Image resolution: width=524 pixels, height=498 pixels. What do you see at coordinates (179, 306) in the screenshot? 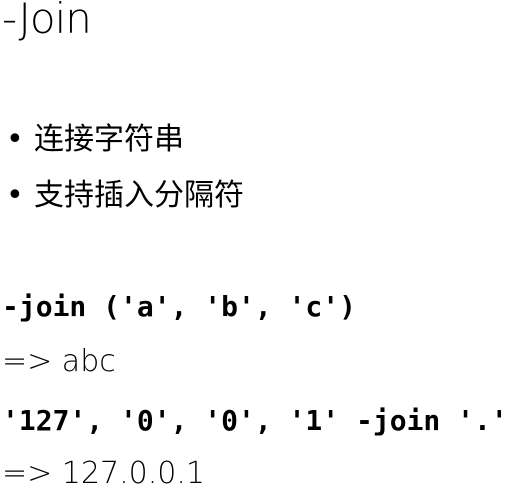
I see `code-example: -join ('a', 'b', 'c')` at bounding box center [179, 306].